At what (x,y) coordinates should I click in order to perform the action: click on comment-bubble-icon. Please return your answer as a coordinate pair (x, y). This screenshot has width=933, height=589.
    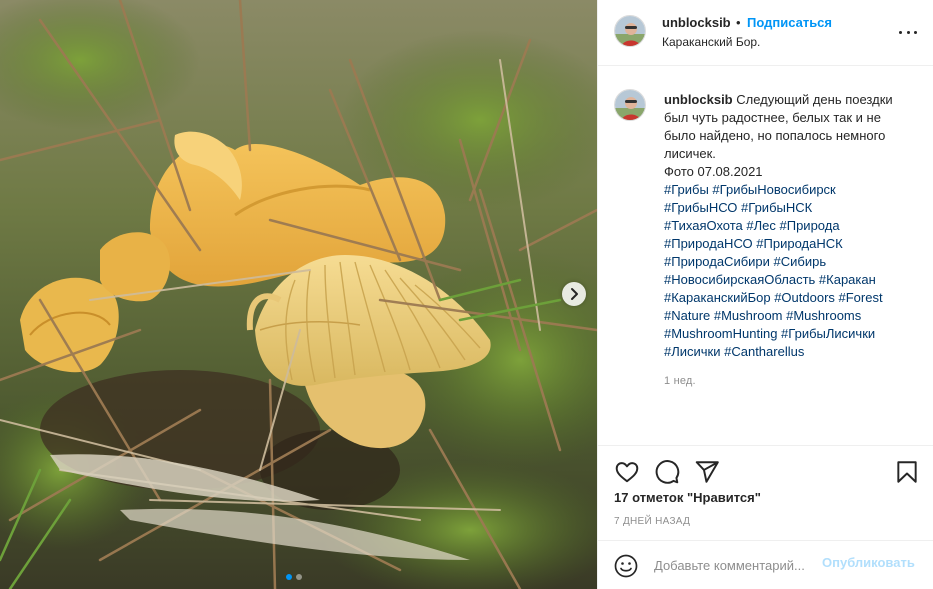
    Looking at the image, I should click on (667, 472).